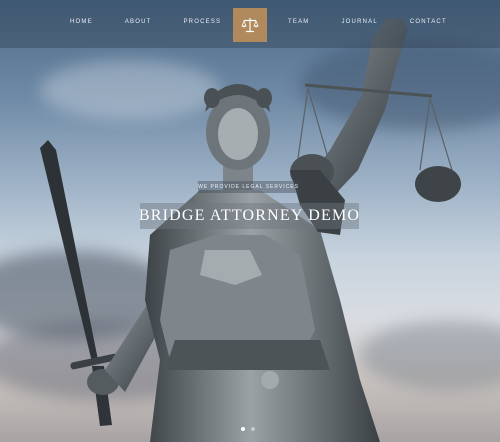 Image resolution: width=500 pixels, height=442 pixels. Describe the element at coordinates (249, 216) in the screenshot. I see `hero-title: BRIDGE ATTORNEY DEMO` at that location.